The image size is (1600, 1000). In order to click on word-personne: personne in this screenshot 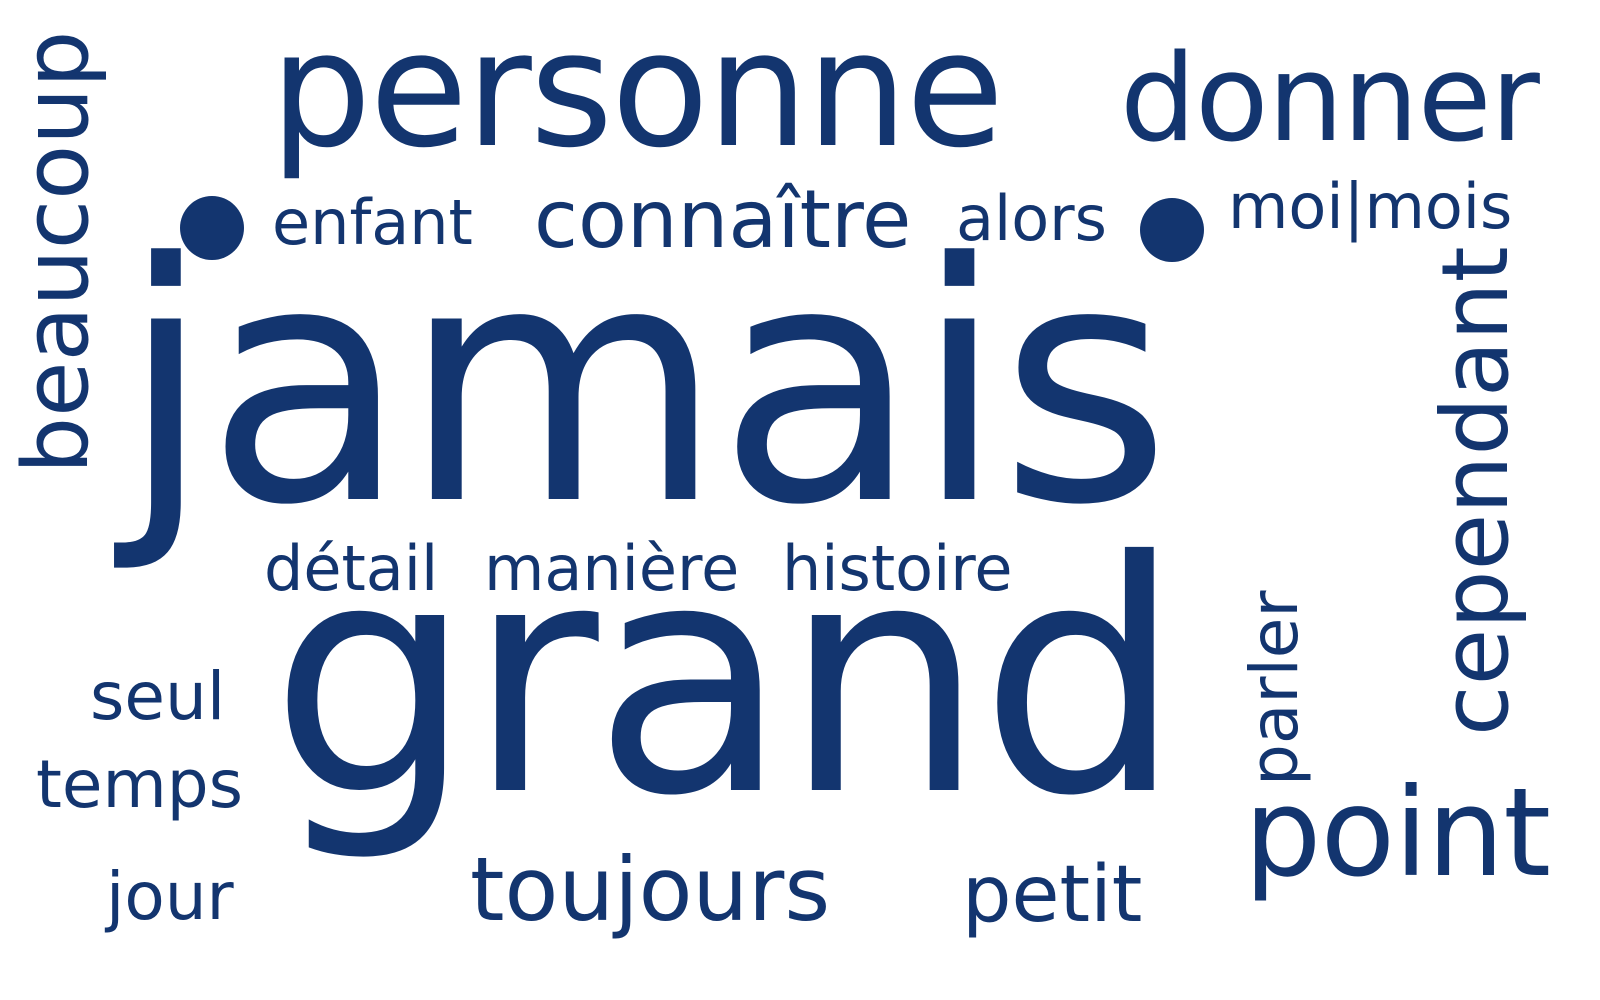, I will do `click(637, 91)`.